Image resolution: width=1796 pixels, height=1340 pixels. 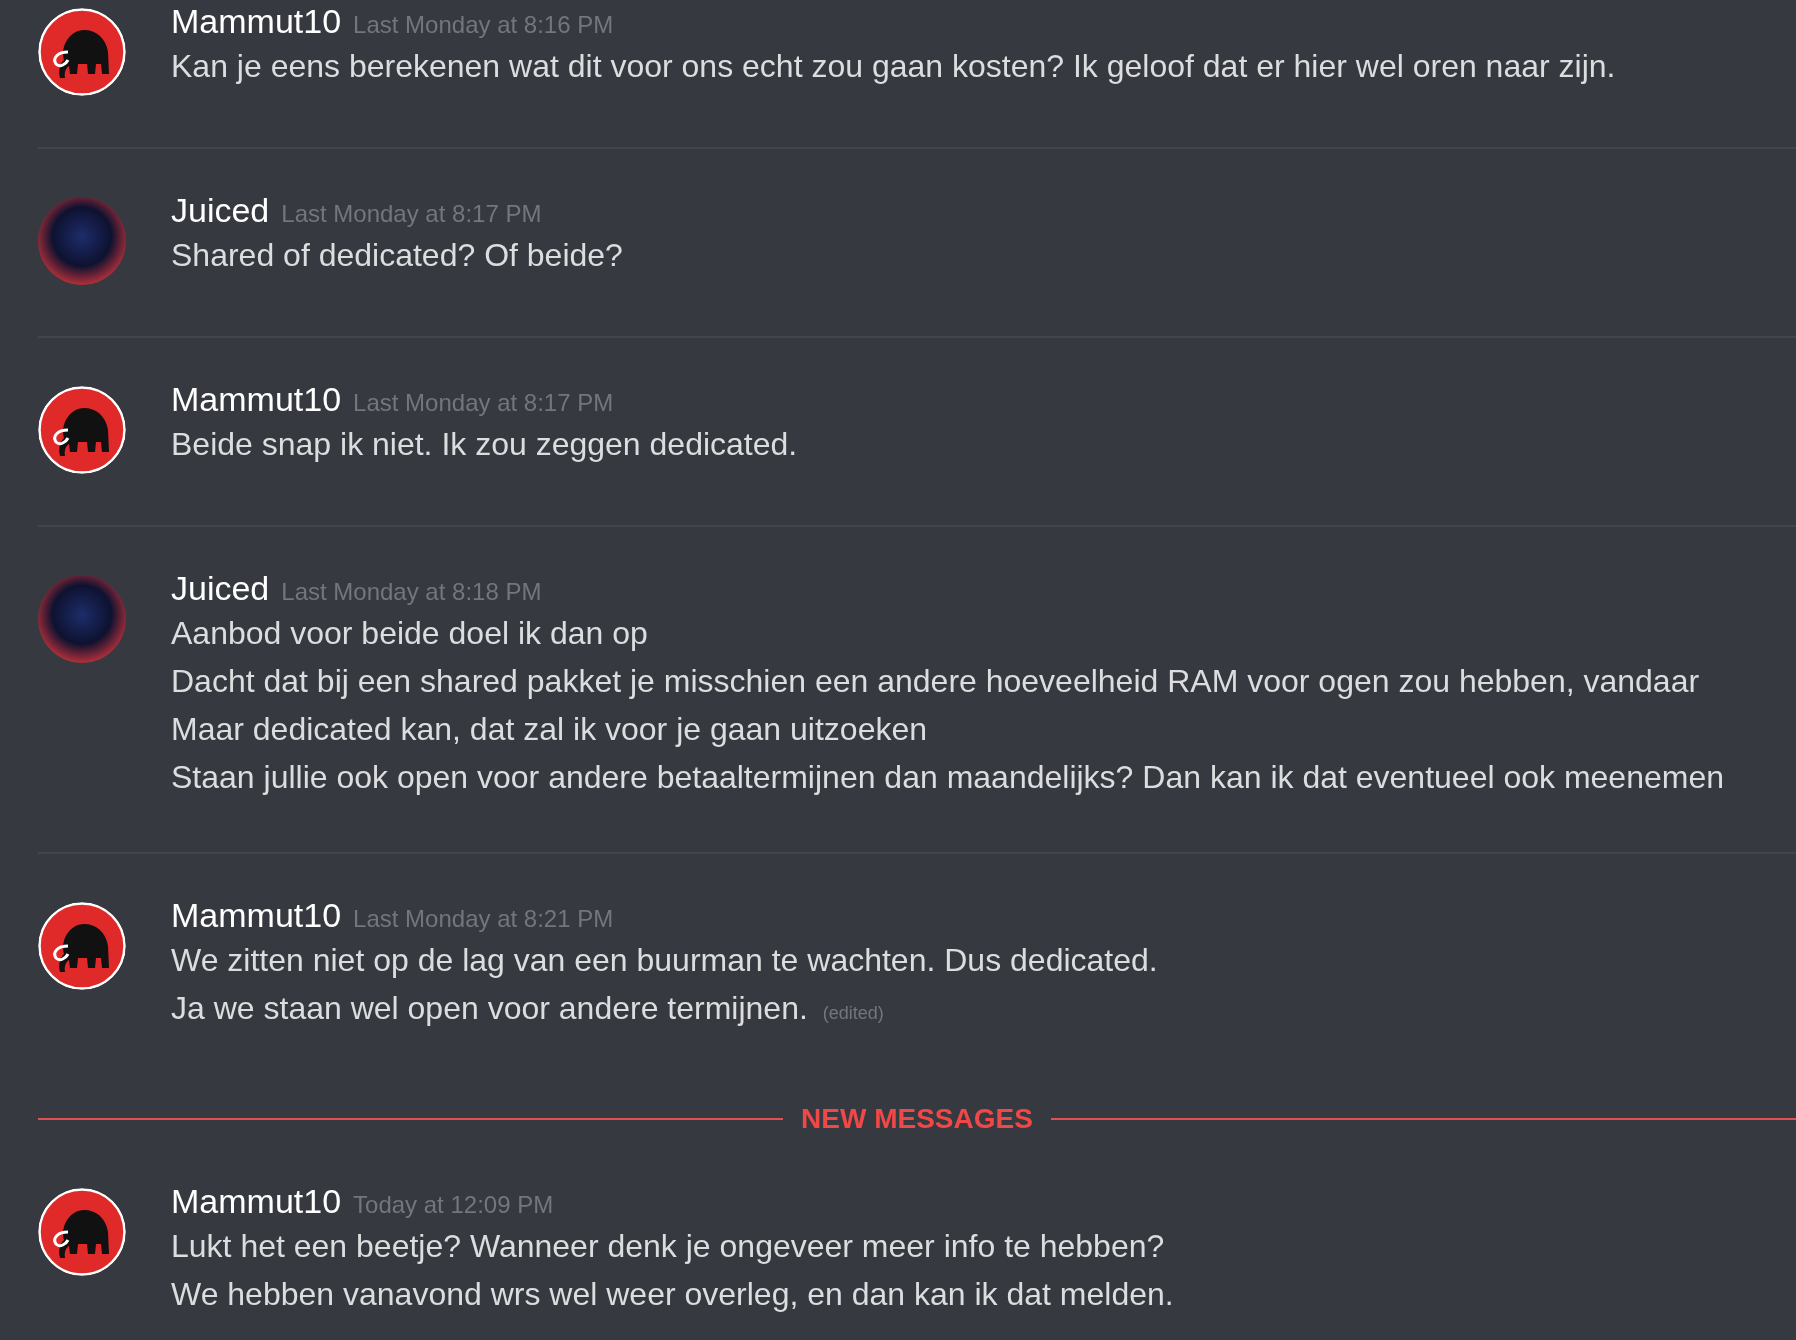 What do you see at coordinates (397, 255) in the screenshot?
I see `message-text: Shared of dedicated? Of beide?` at bounding box center [397, 255].